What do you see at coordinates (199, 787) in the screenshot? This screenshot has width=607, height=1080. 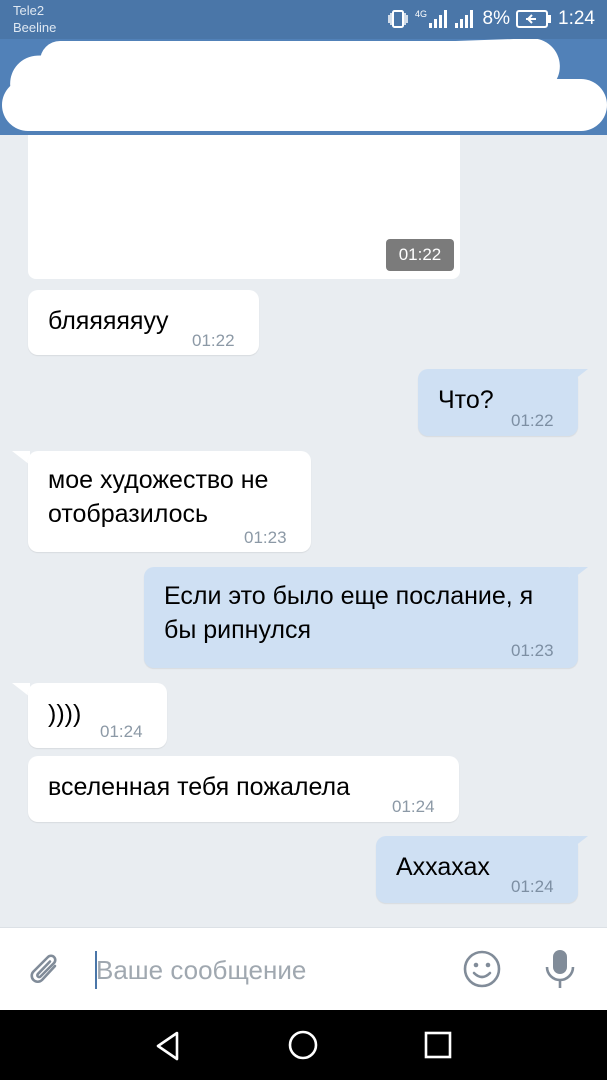 I see `message-text: вселенная тебя пожалела` at bounding box center [199, 787].